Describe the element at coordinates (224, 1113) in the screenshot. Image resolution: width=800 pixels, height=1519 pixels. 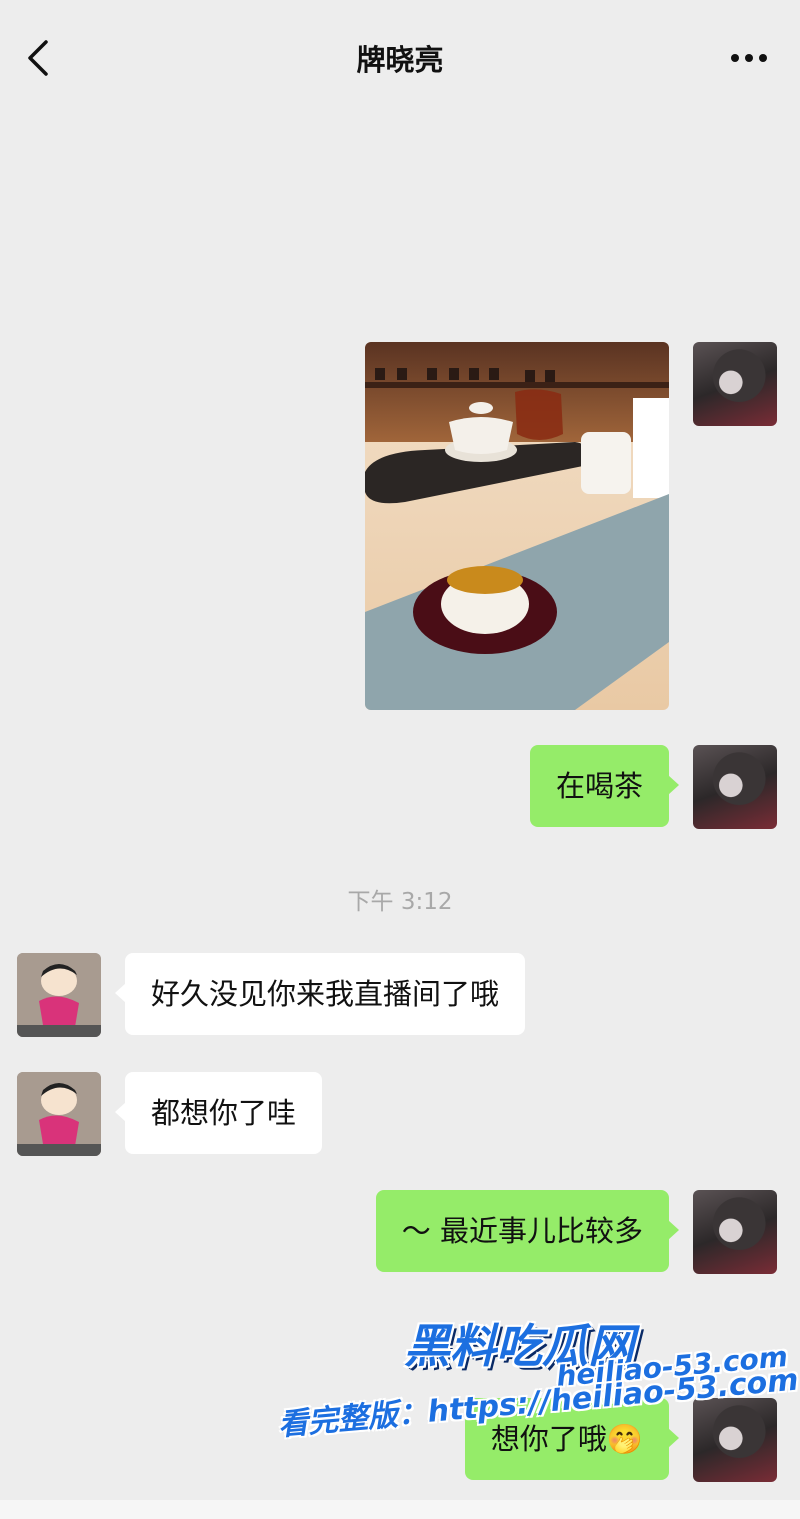
I see `message-text: 都想你了哇` at that location.